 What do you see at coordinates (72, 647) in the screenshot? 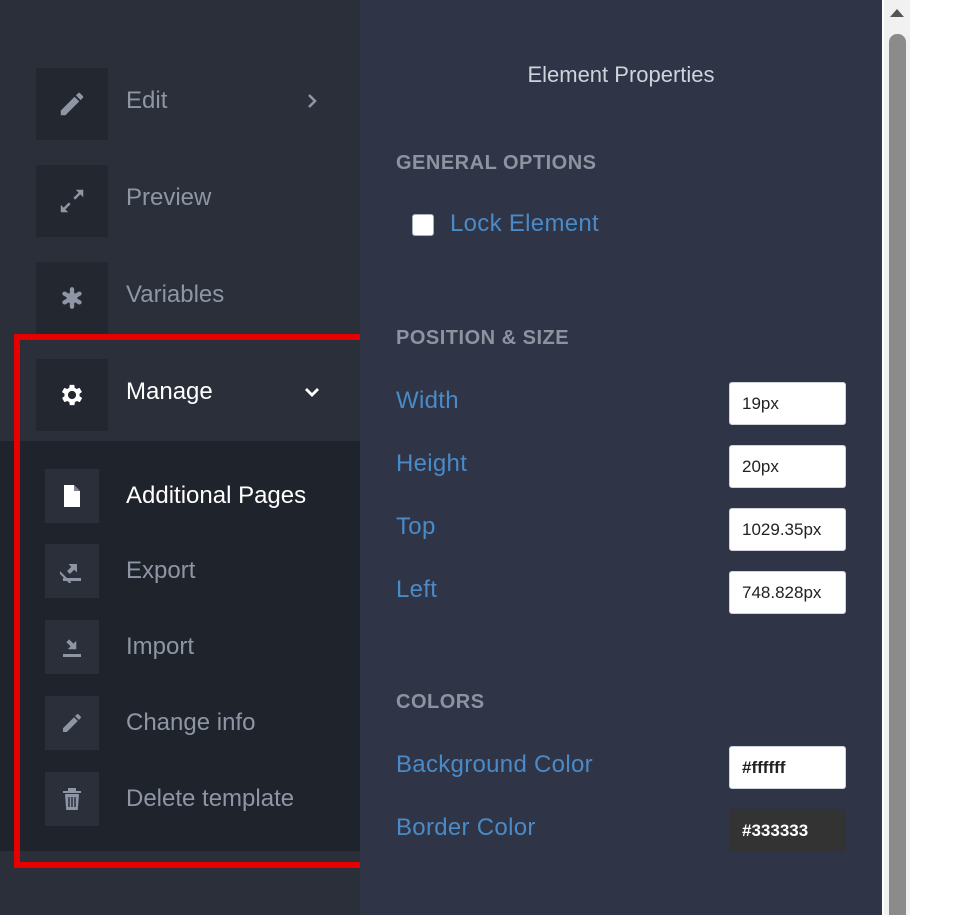
I see `import-icon` at bounding box center [72, 647].